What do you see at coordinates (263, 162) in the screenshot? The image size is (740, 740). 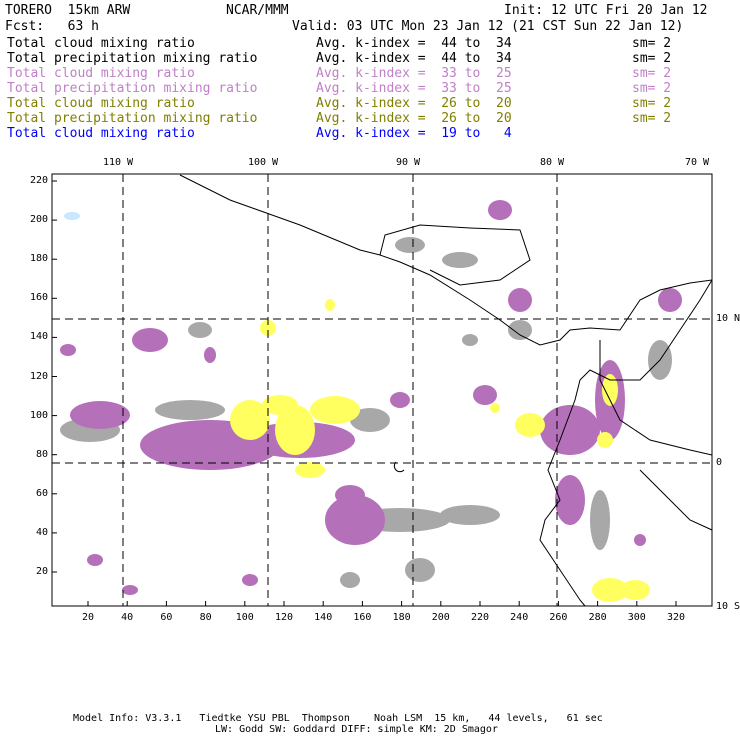 I see `top-lon-label: 100 W` at bounding box center [263, 162].